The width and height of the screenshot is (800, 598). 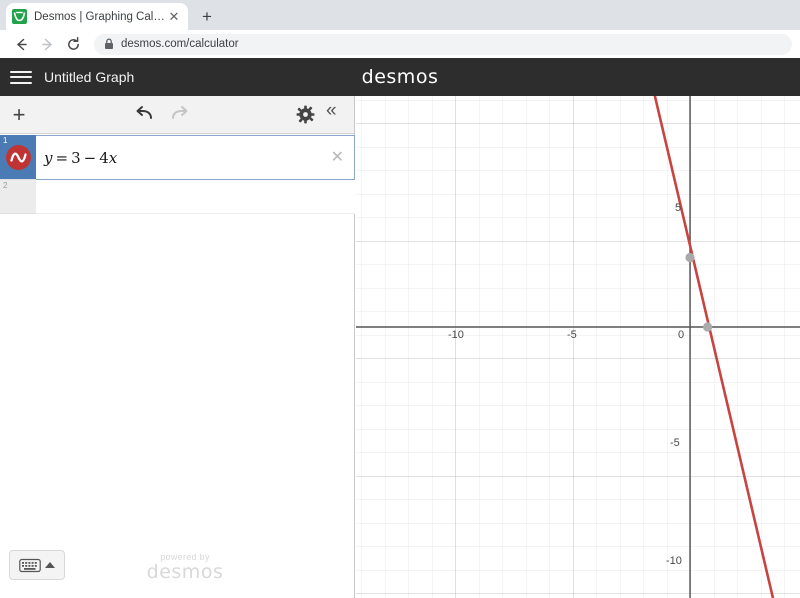 I want to click on curve-color-icon, so click(x=18, y=157).